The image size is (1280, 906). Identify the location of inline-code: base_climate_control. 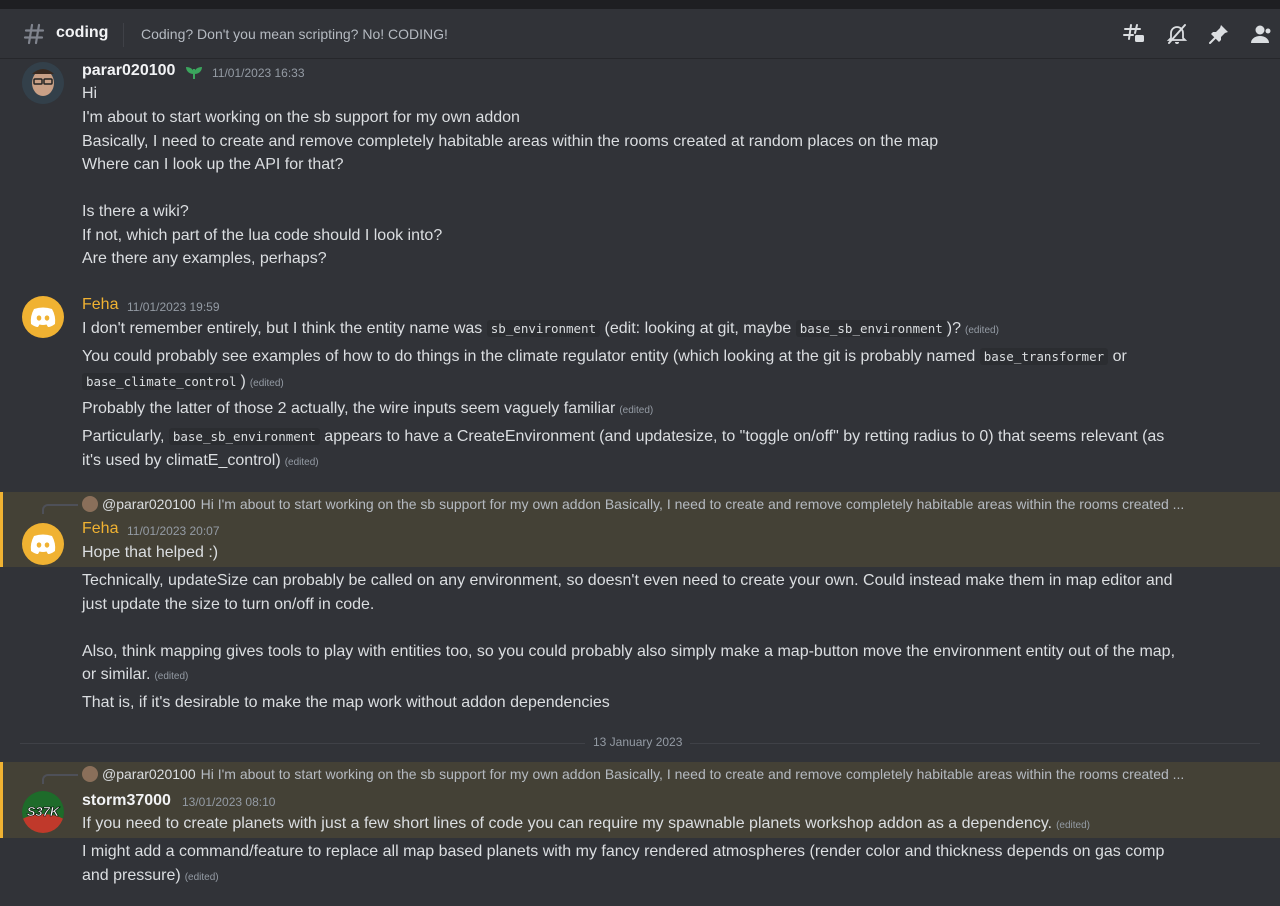
(161, 381).